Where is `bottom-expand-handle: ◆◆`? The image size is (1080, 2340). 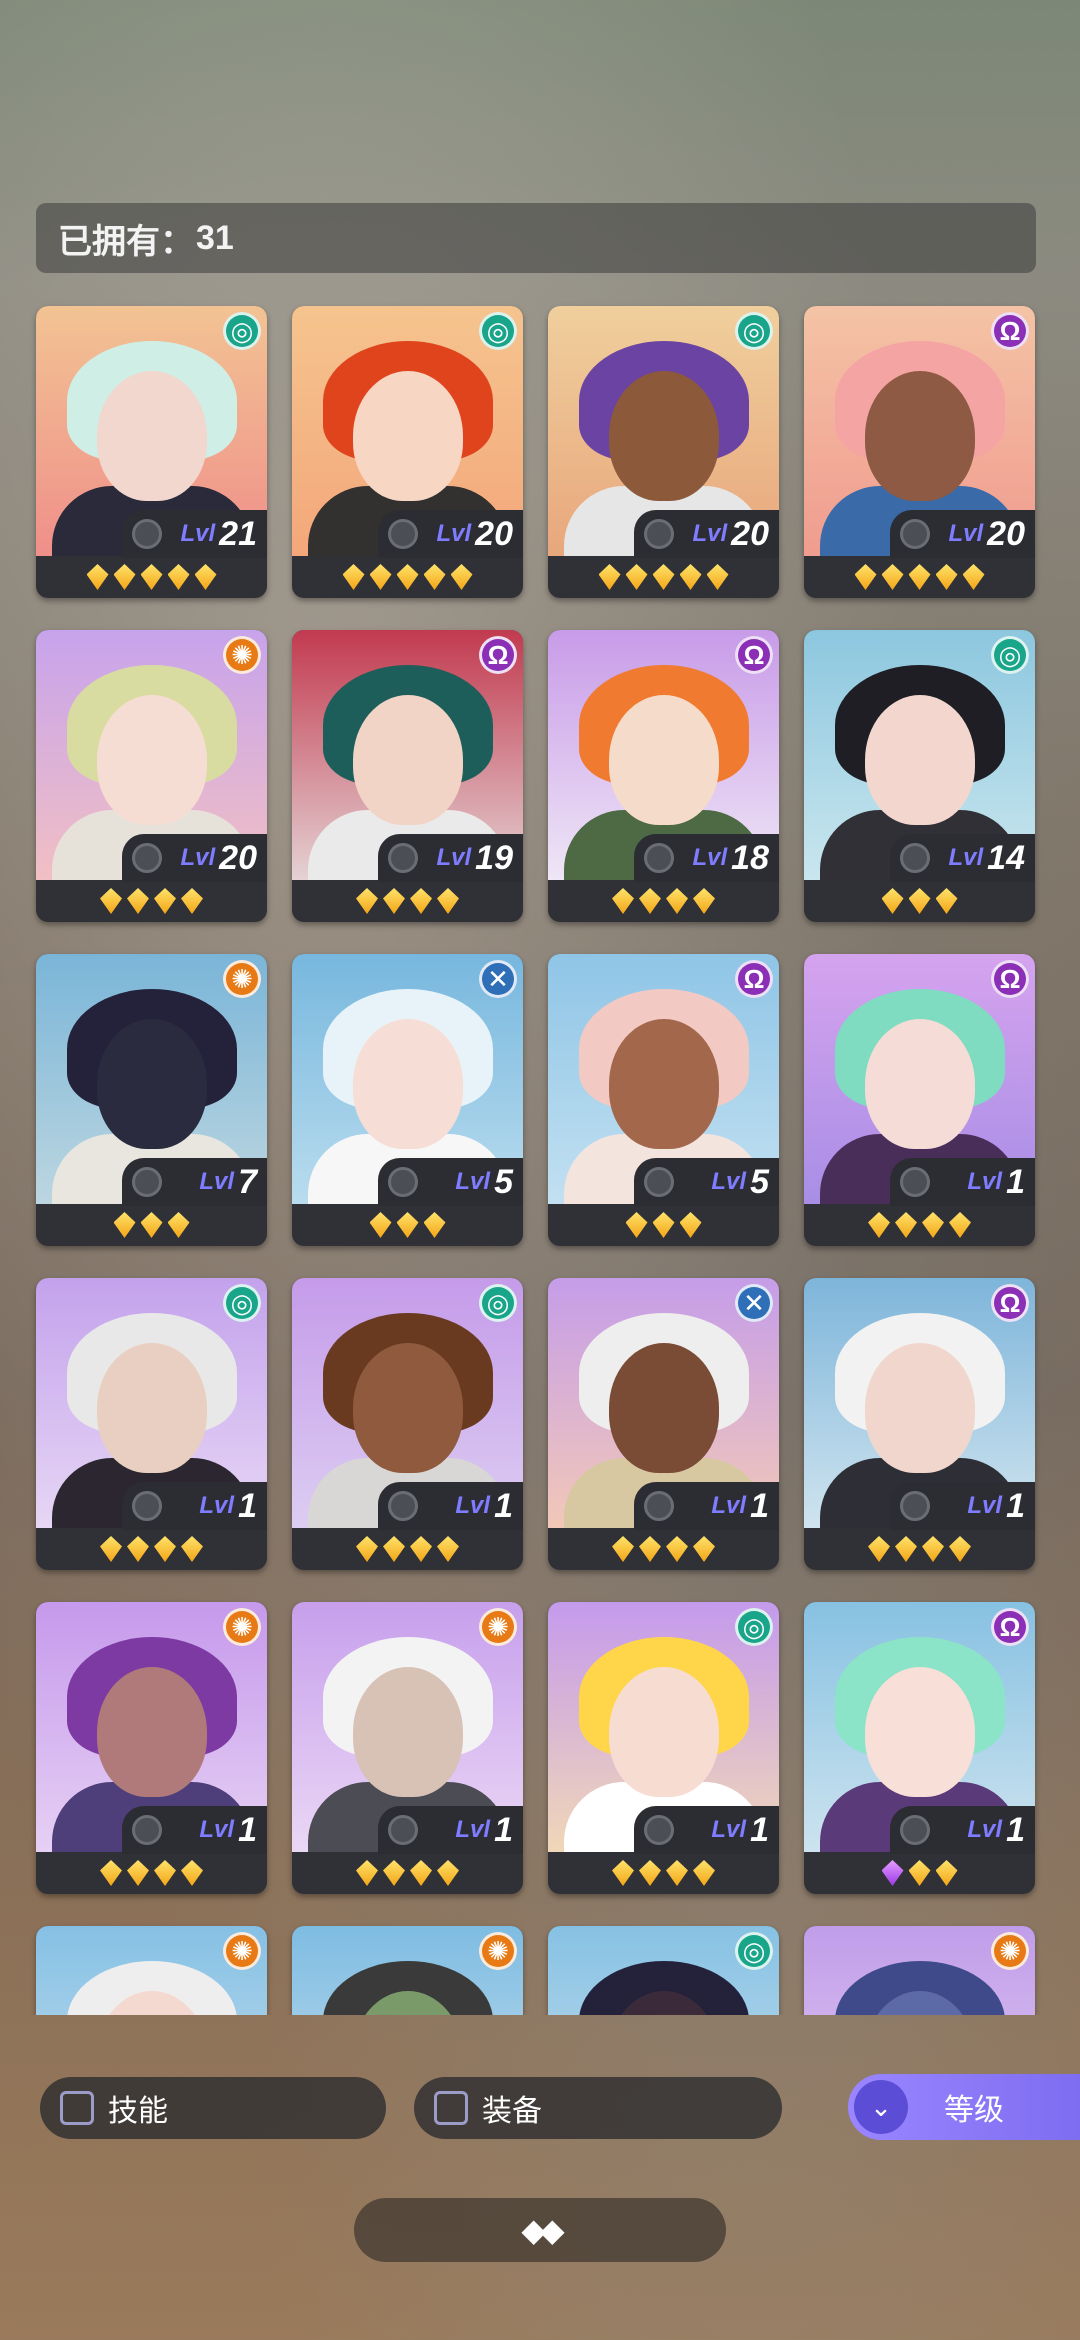
bottom-expand-handle: ◆◆ is located at coordinates (540, 2230).